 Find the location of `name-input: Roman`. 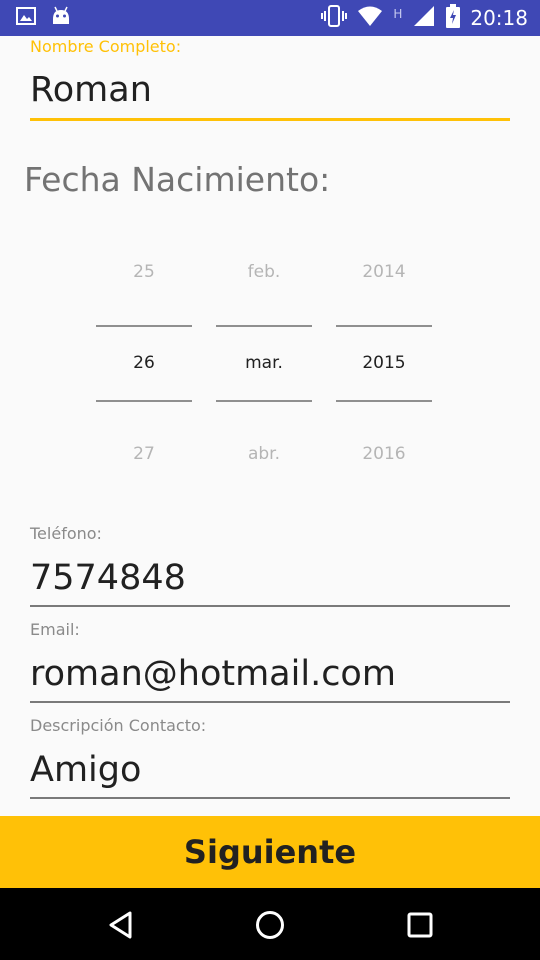

name-input: Roman is located at coordinates (91, 90).